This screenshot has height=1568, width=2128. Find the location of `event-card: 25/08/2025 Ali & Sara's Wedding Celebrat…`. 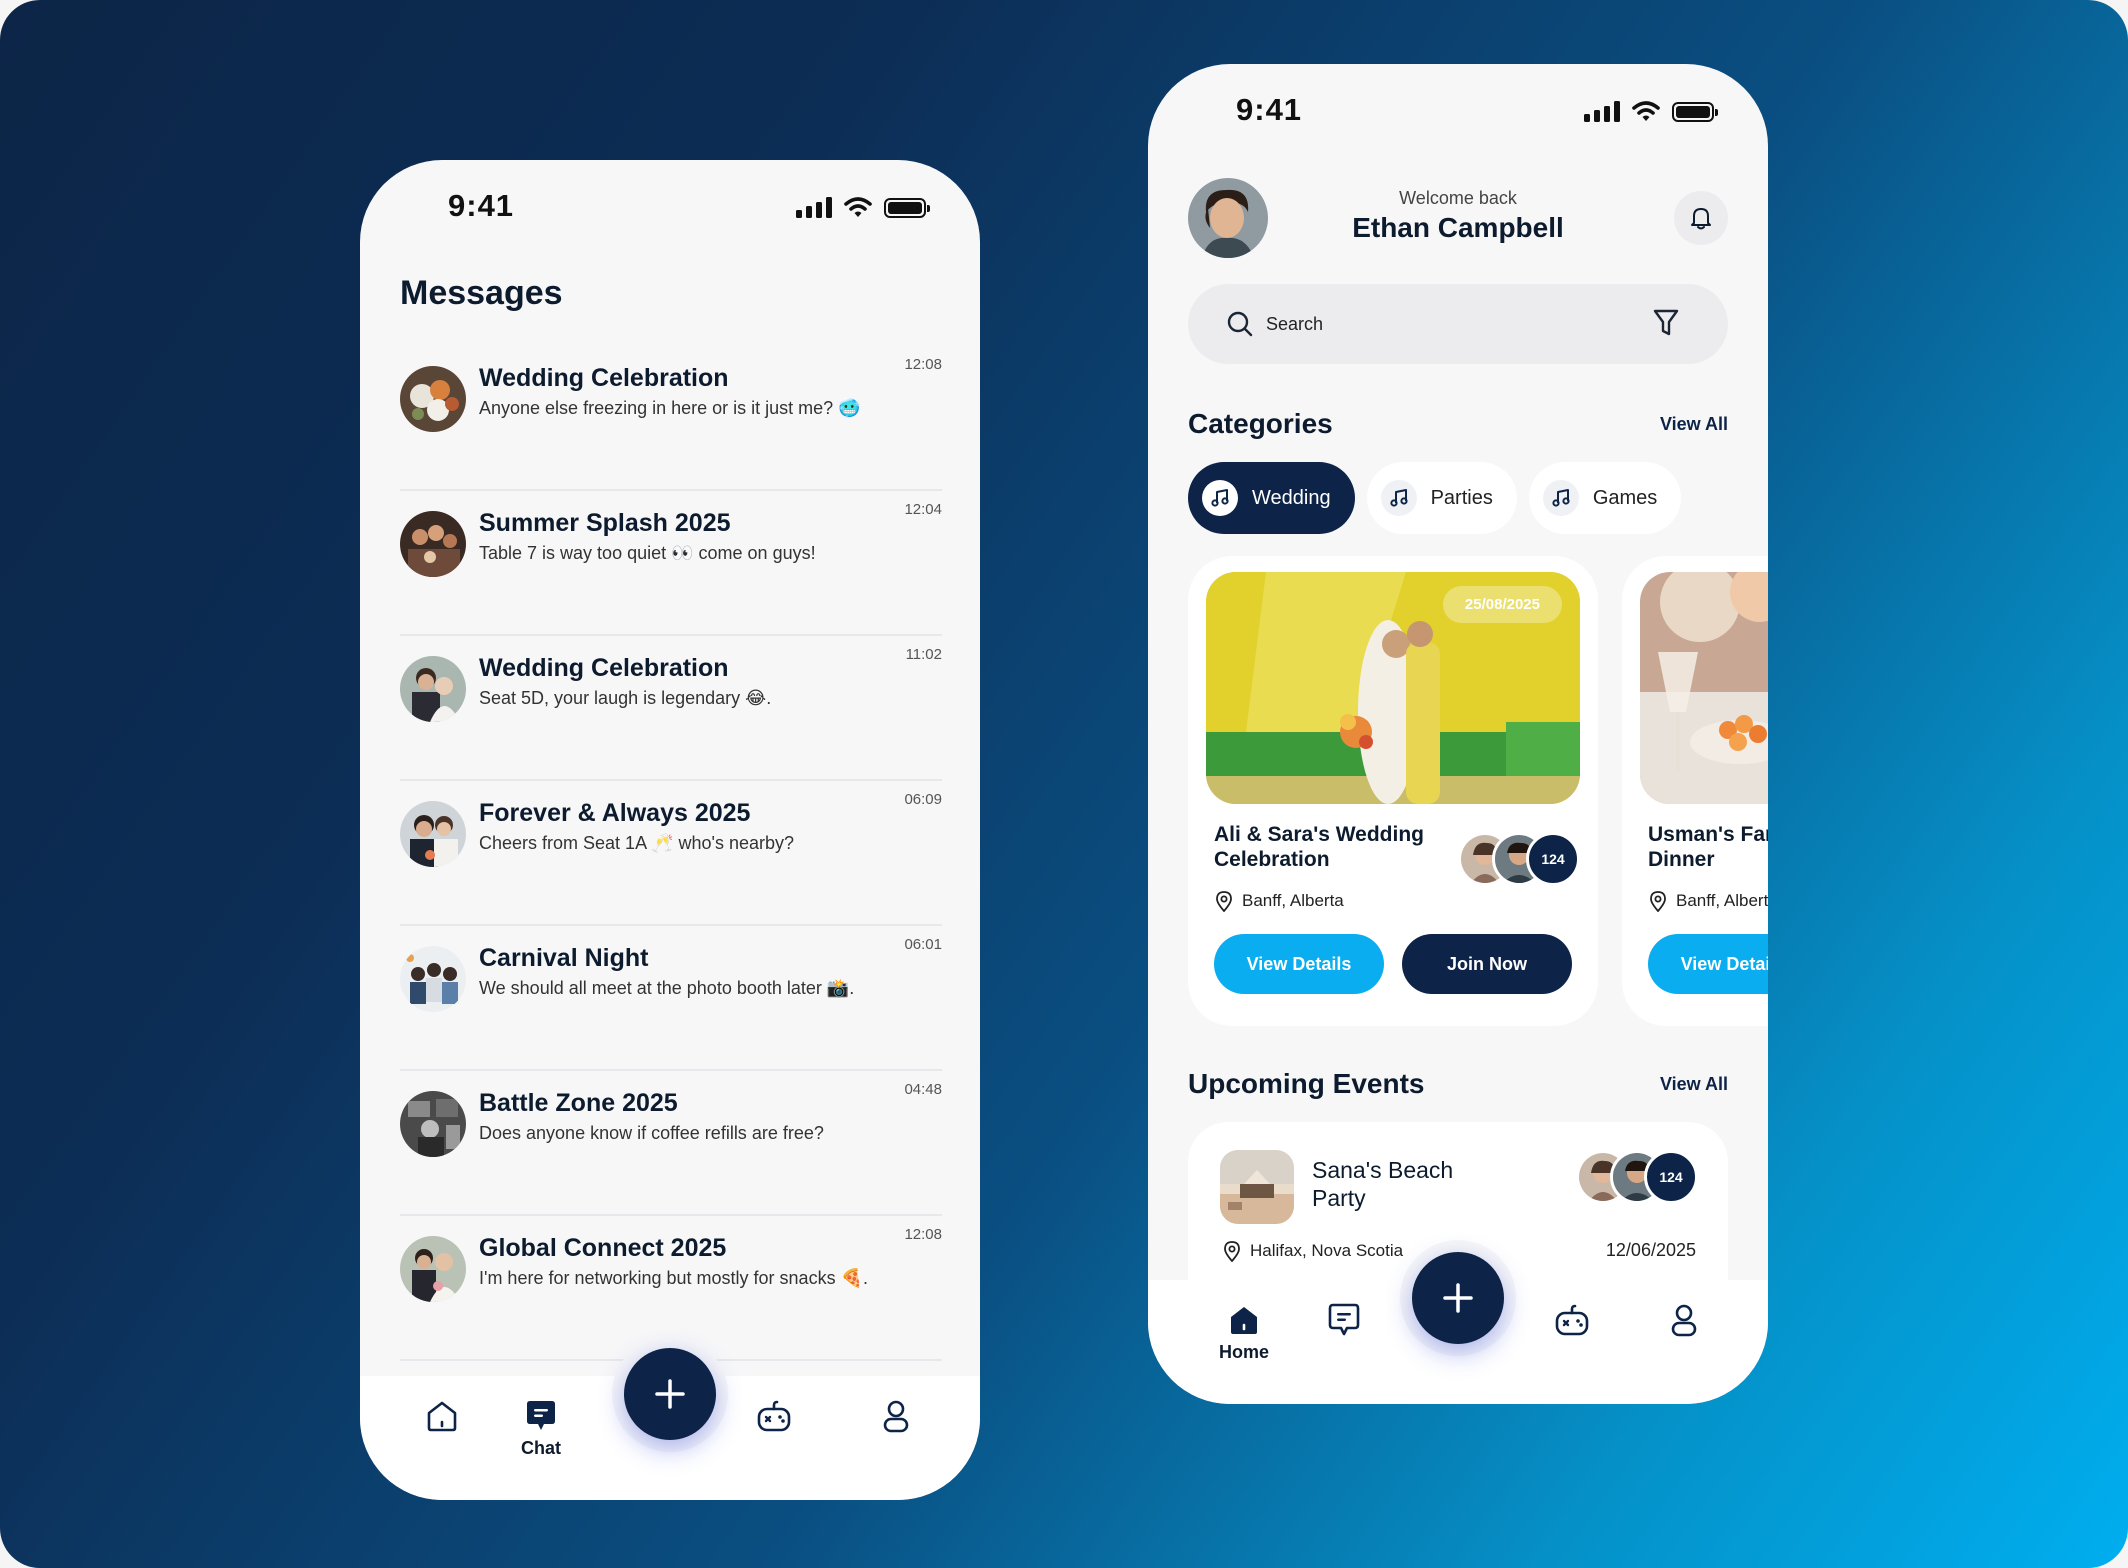

event-card: 25/08/2025 Ali & Sara's Wedding Celebrat… is located at coordinates (1393, 791).